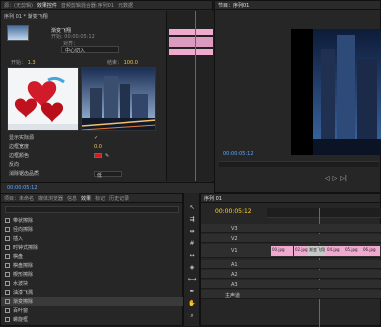 The image size is (381, 327). What do you see at coordinates (192, 255) in the screenshot?
I see `rate-stretch-tool-icon: ↔` at bounding box center [192, 255].